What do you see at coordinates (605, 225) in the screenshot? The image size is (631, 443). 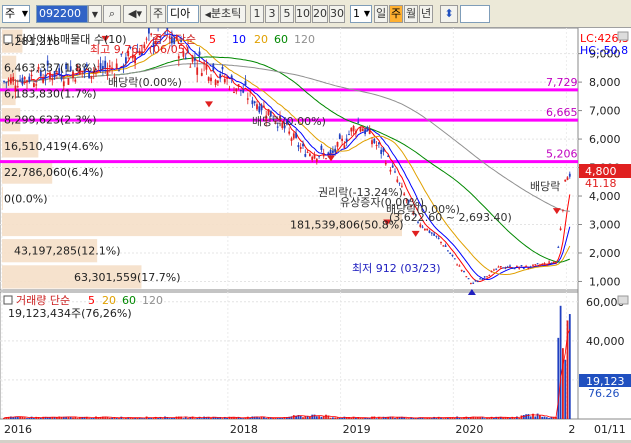 I see `y-tick-label: 3,000` at bounding box center [605, 225].